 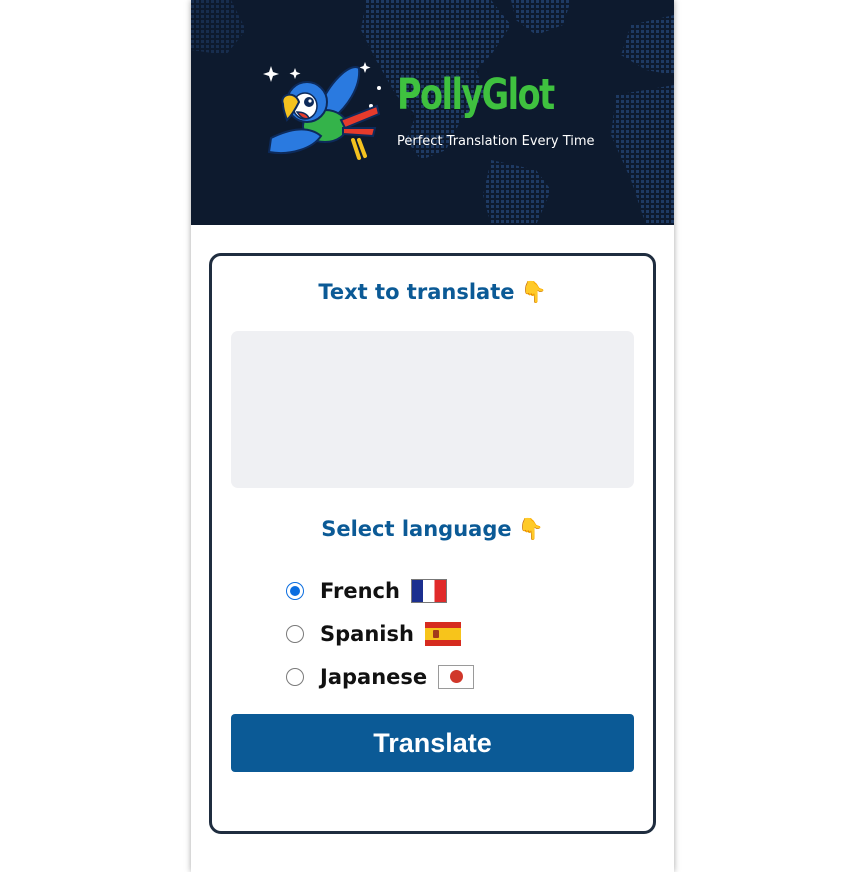 What do you see at coordinates (360, 591) in the screenshot?
I see `language-option-label: French` at bounding box center [360, 591].